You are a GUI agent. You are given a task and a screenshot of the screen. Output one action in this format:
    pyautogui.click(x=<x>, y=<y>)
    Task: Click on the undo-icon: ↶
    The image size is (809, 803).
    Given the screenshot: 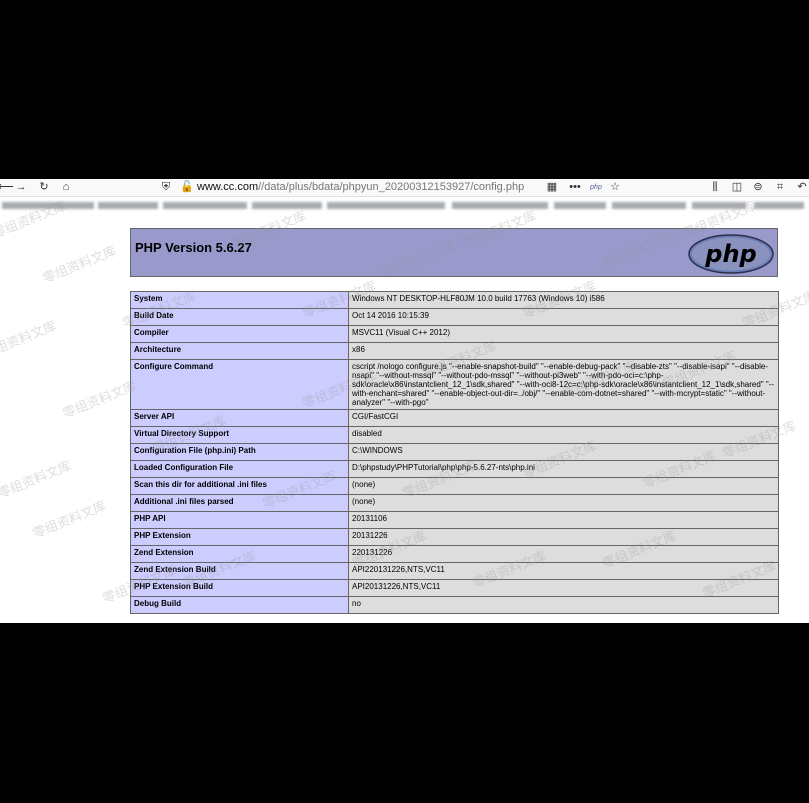 What is the action you would take?
    pyautogui.click(x=802, y=187)
    